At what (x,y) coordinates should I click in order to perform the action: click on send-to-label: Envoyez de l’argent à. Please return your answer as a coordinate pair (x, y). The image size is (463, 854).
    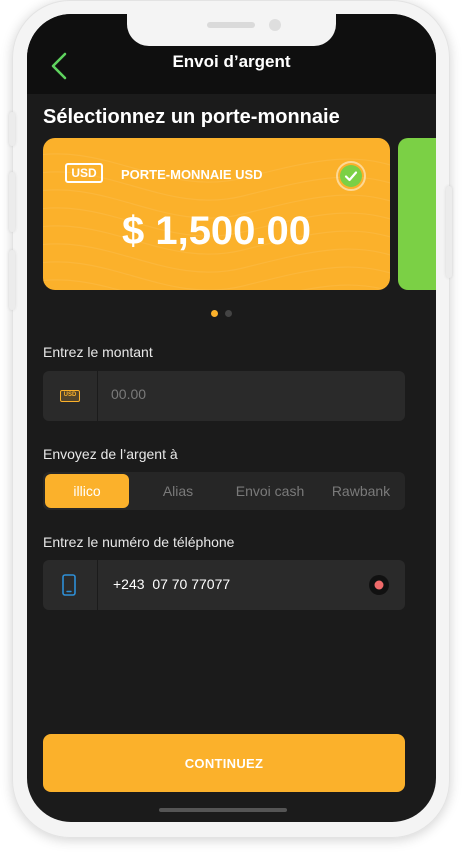
    Looking at the image, I should click on (110, 454).